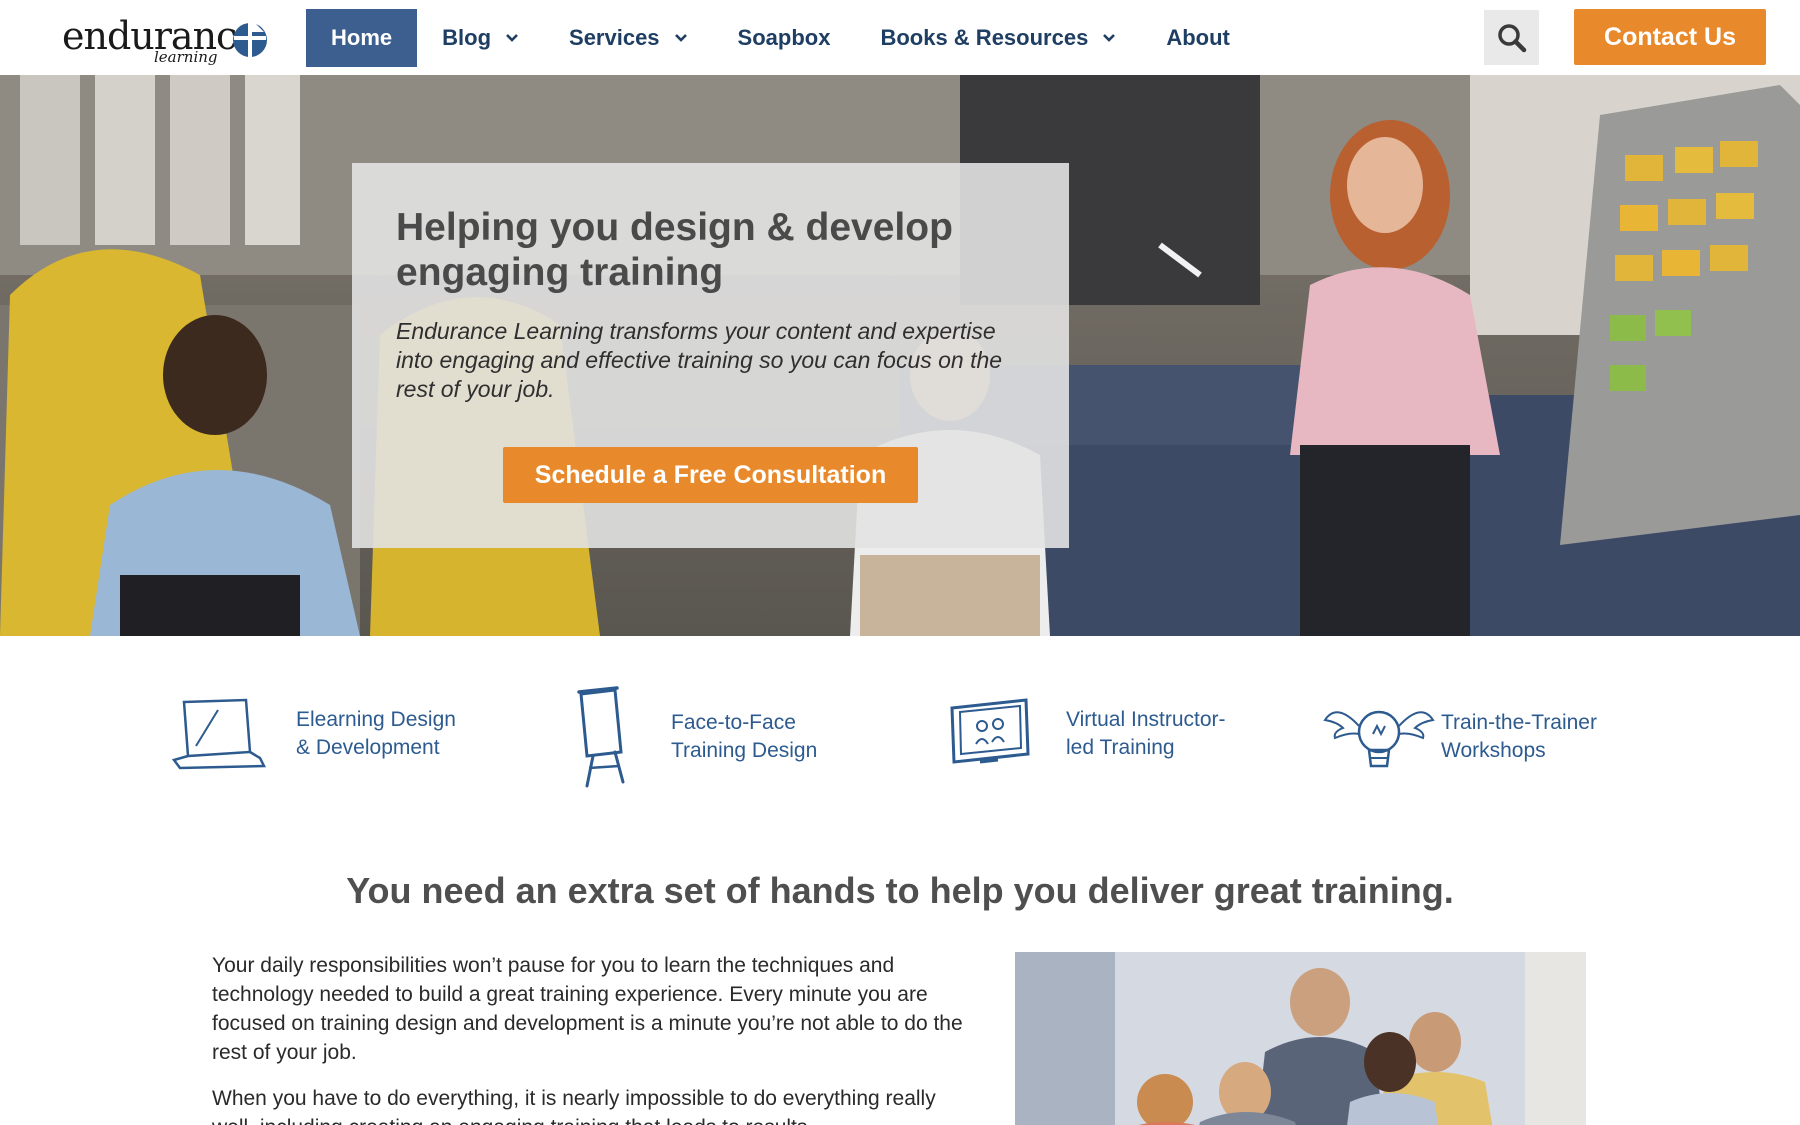 The image size is (1800, 1125). I want to click on nav-item-label: Books & Resources, so click(984, 37).